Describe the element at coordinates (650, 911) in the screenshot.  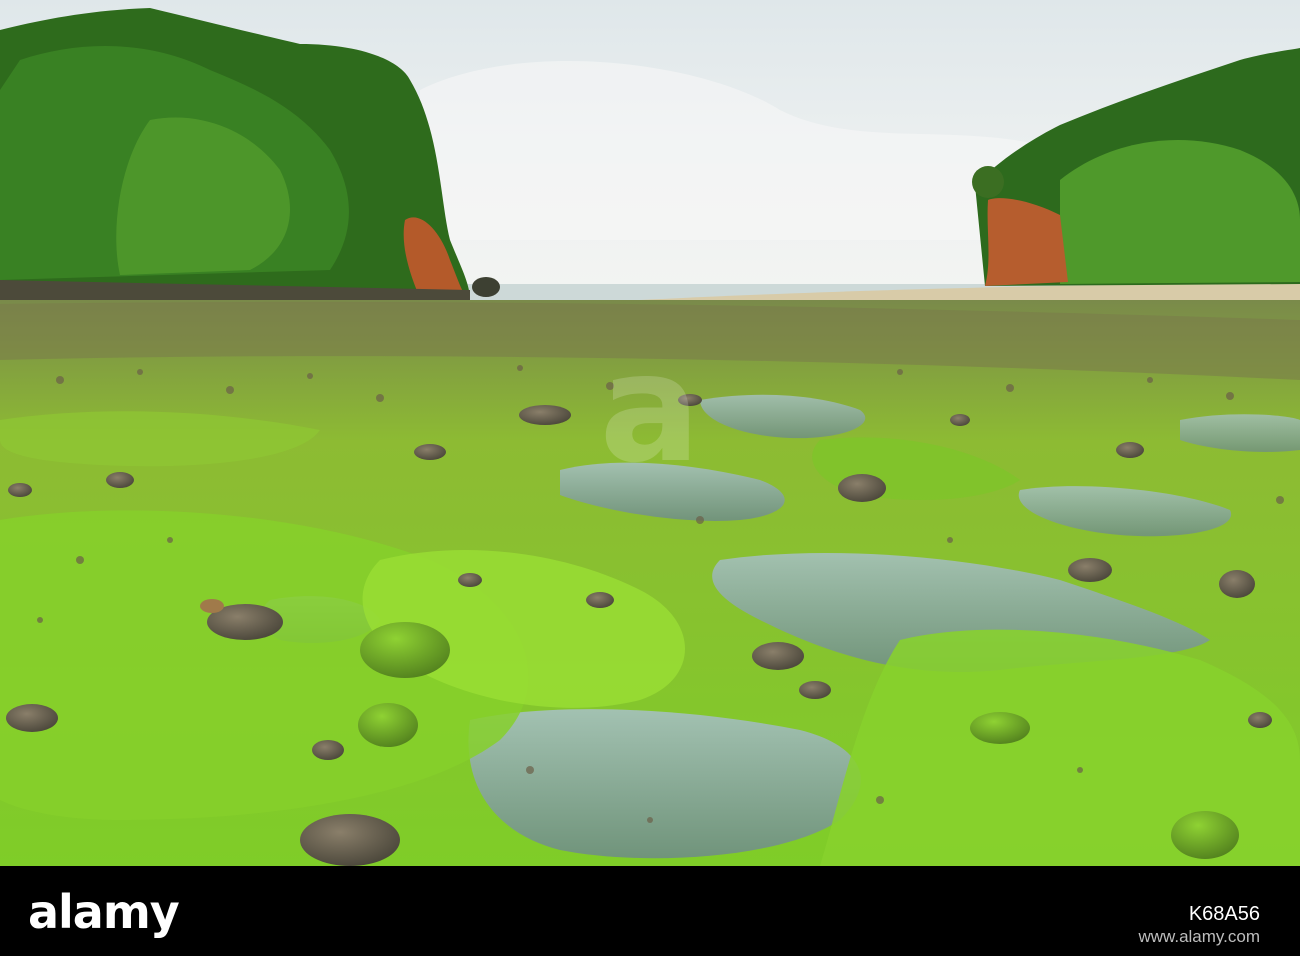
I see `stock-footer: alamy K68A56 www.alamy.com` at that location.